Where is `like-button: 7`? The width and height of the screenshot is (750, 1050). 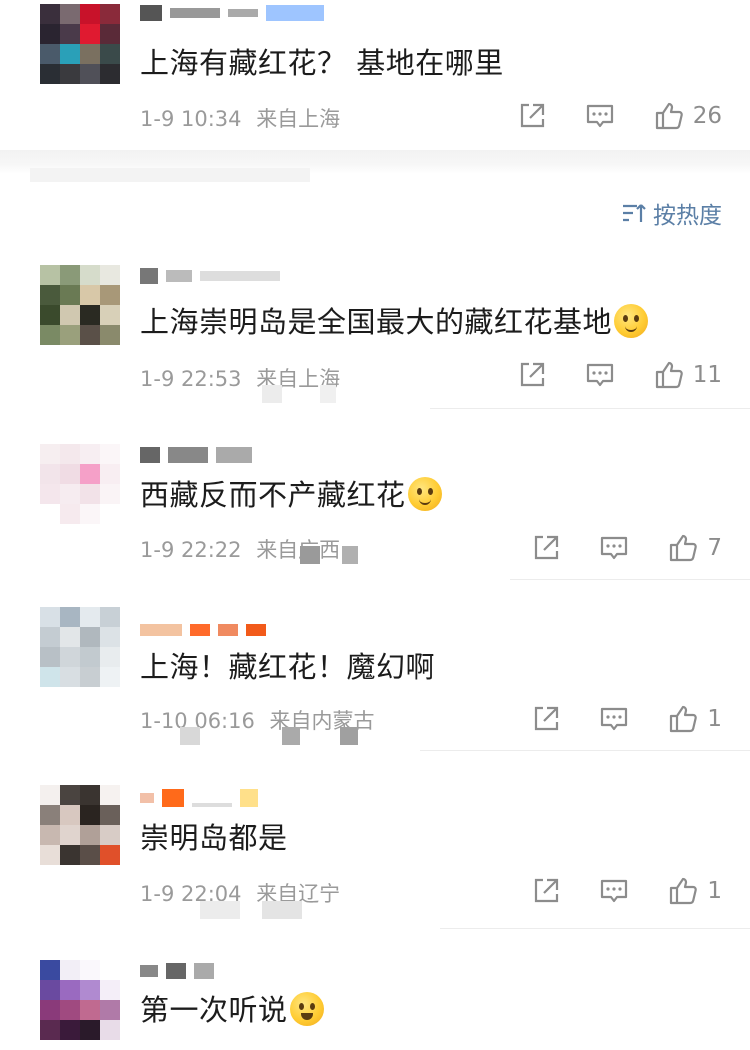 like-button: 7 is located at coordinates (694, 548).